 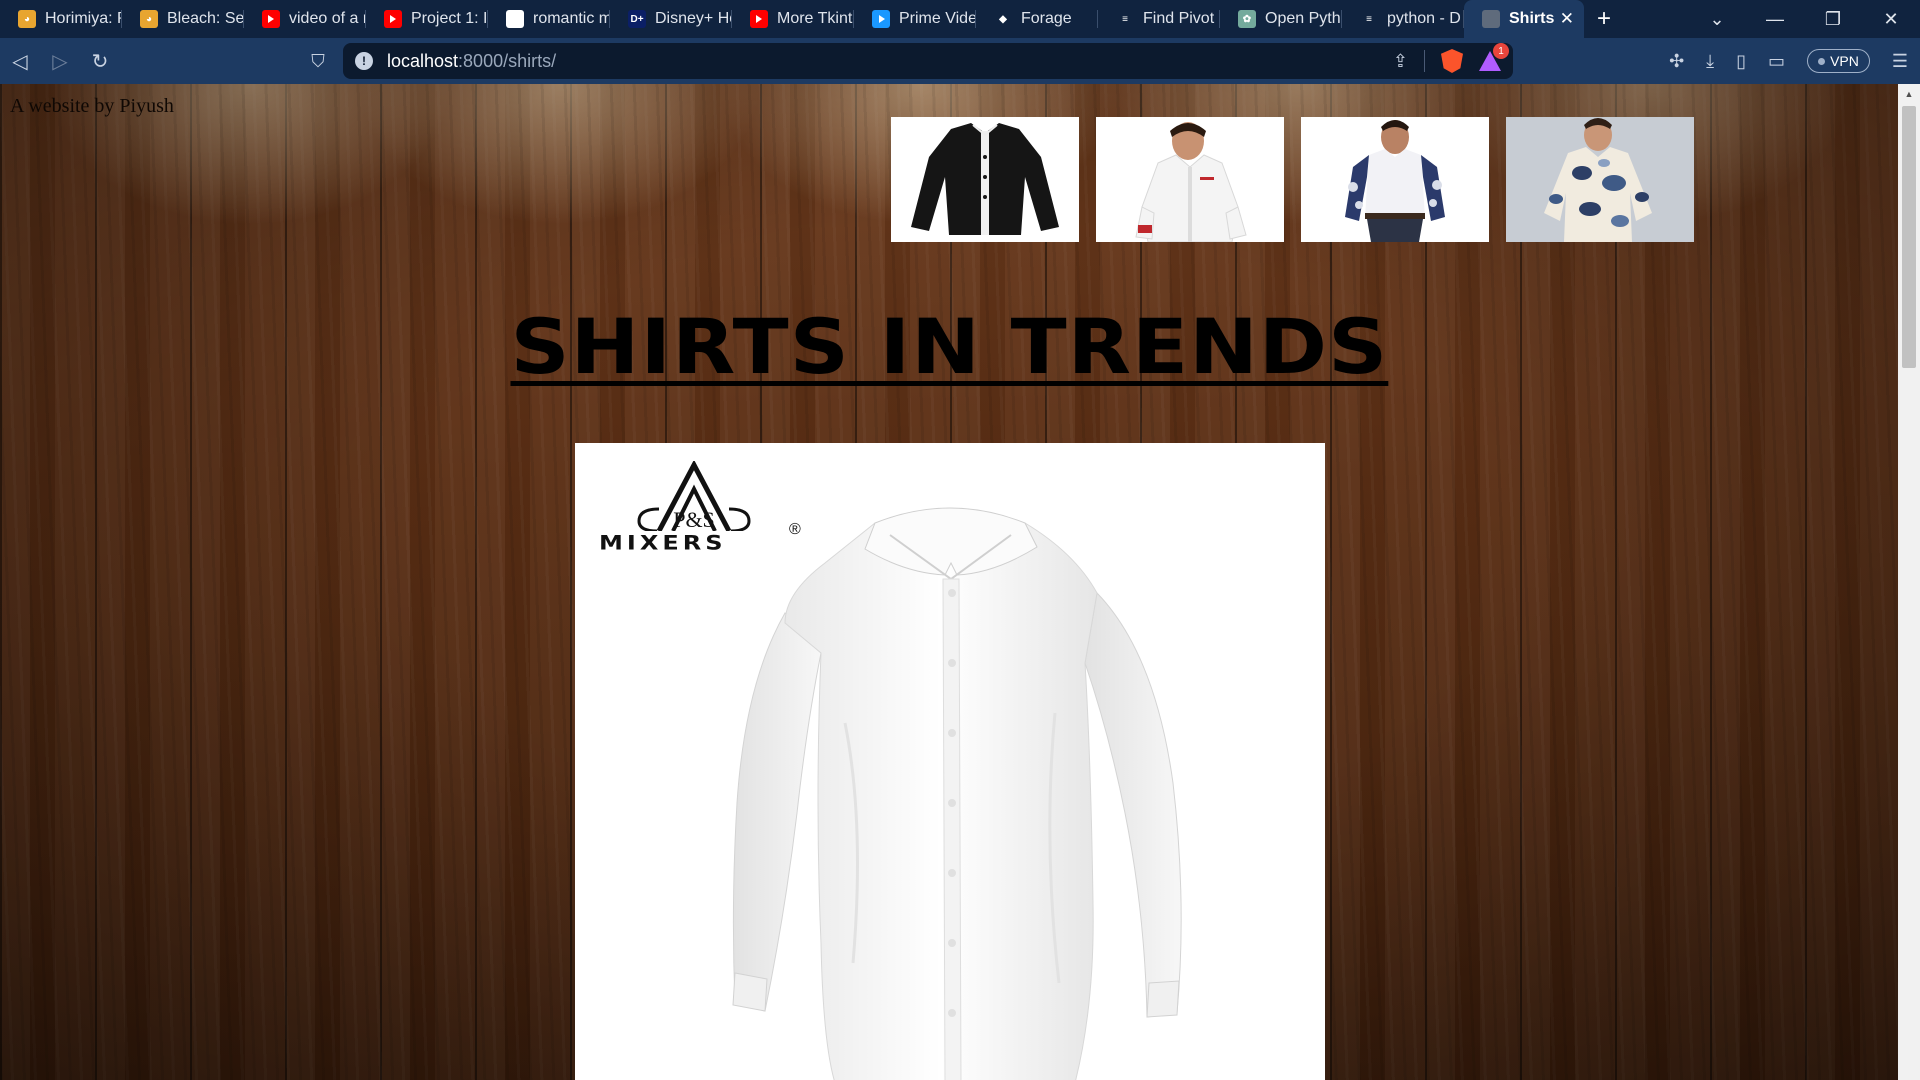 I want to click on brand-monogram: P&S, so click(x=694, y=519).